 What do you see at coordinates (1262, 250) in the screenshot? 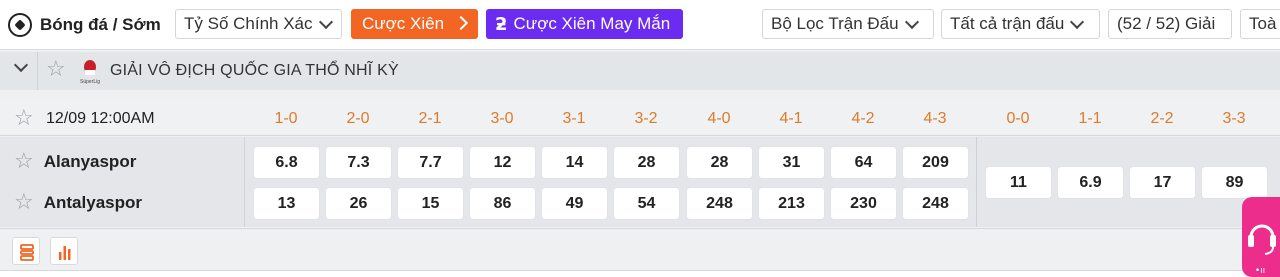
I see `headset-icon: •ıı` at bounding box center [1262, 250].